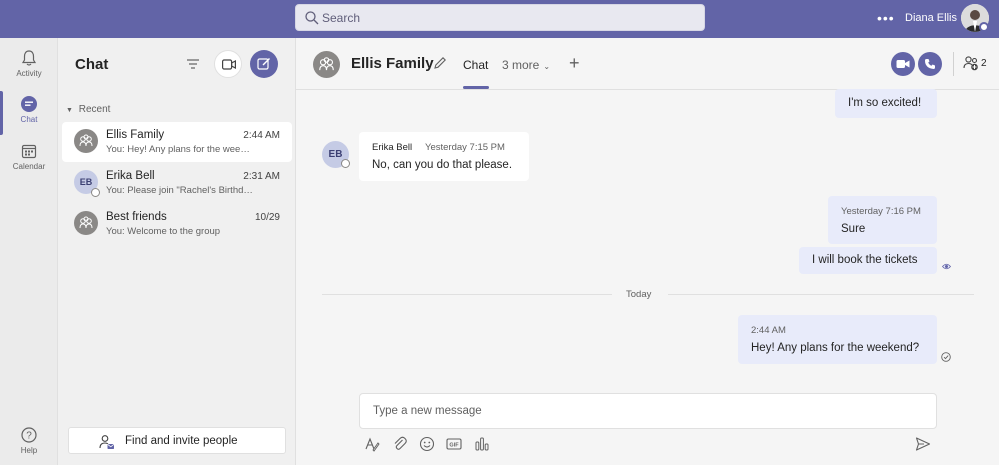 This screenshot has height=465, width=999. What do you see at coordinates (882, 220) in the screenshot?
I see `message-bubble-mine: Yesterday 7:16 PM Sure` at bounding box center [882, 220].